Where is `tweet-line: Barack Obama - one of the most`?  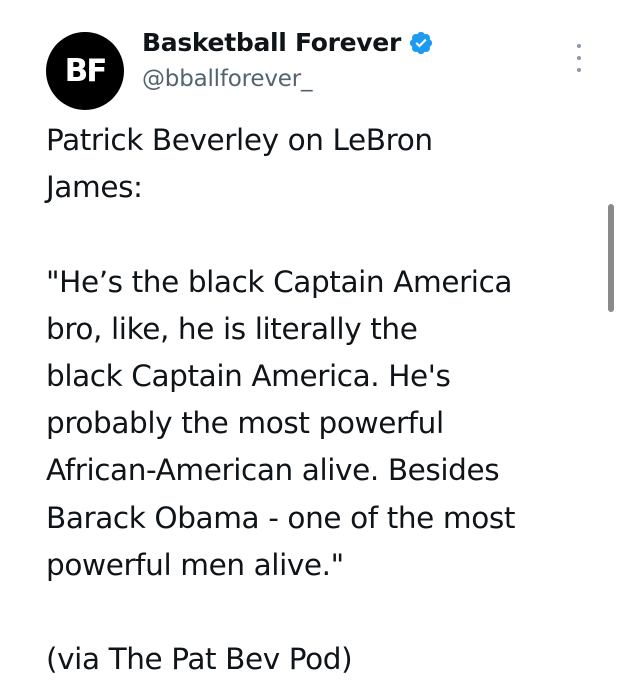
tweet-line: Barack Obama - one of the most is located at coordinates (281, 517).